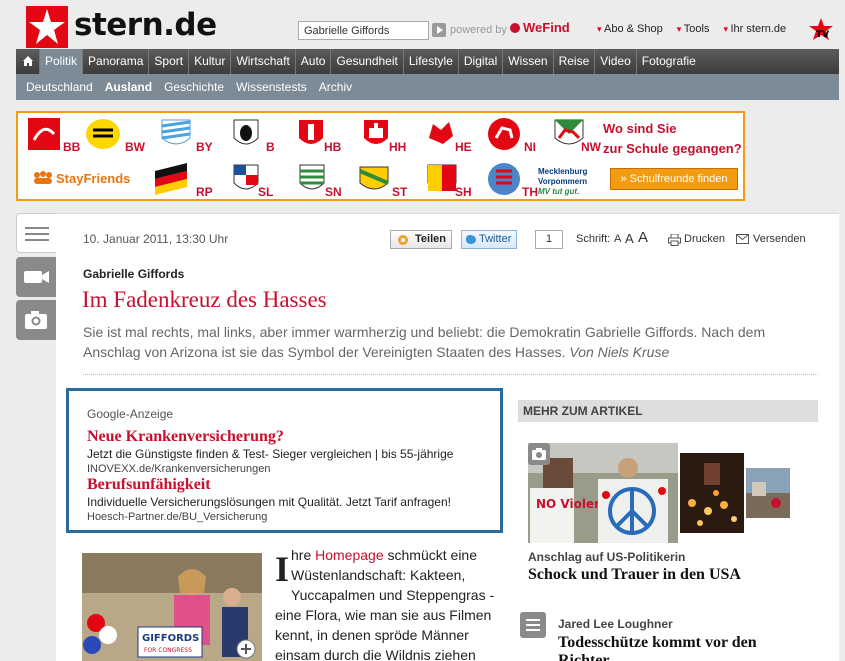 This screenshot has height=661, width=845. What do you see at coordinates (194, 87) in the screenshot?
I see `subnav-geschichte: Geschichte` at bounding box center [194, 87].